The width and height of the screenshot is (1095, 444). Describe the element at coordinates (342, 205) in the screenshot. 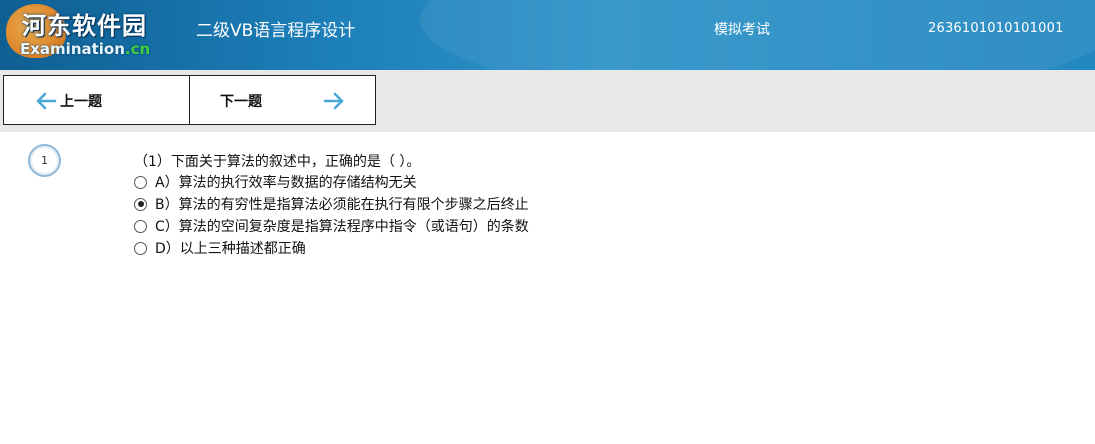

I see `option-b-text: B）算法的有穷性是指算法必须能在执行有限个步骤之后终止` at that location.